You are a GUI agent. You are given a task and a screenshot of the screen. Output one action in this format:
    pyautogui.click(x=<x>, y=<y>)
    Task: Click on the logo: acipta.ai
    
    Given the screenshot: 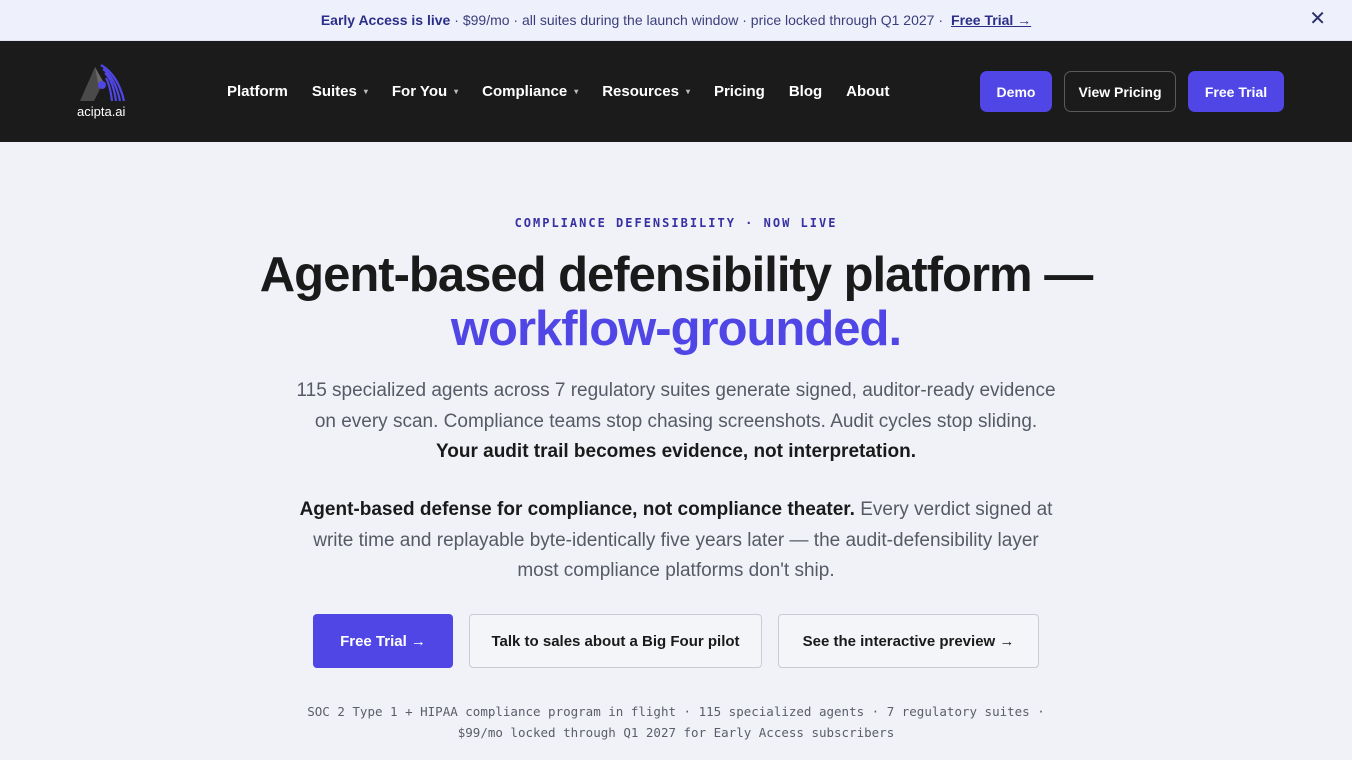 What is the action you would take?
    pyautogui.click(x=103, y=92)
    